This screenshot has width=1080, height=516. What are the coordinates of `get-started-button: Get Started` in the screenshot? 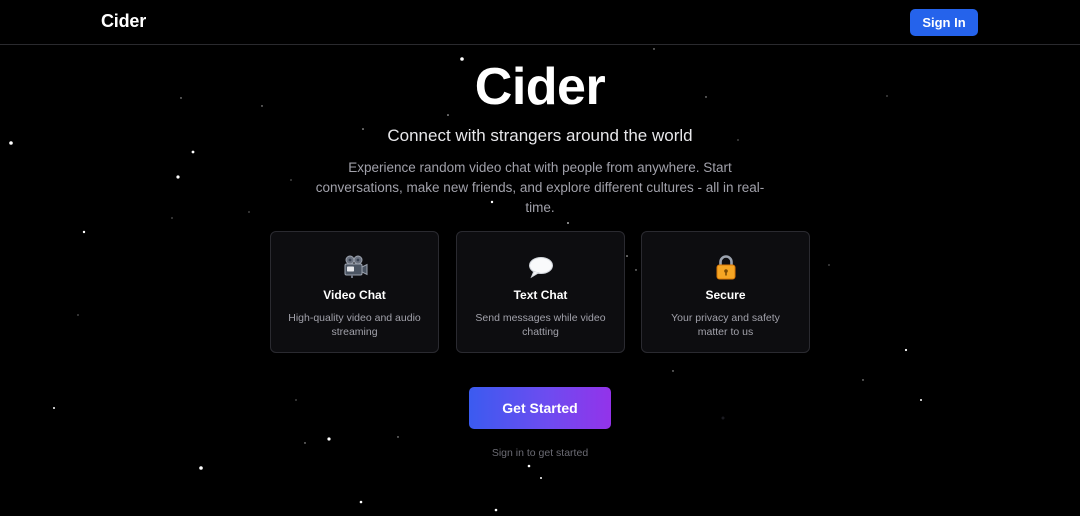 It's located at (540, 408).